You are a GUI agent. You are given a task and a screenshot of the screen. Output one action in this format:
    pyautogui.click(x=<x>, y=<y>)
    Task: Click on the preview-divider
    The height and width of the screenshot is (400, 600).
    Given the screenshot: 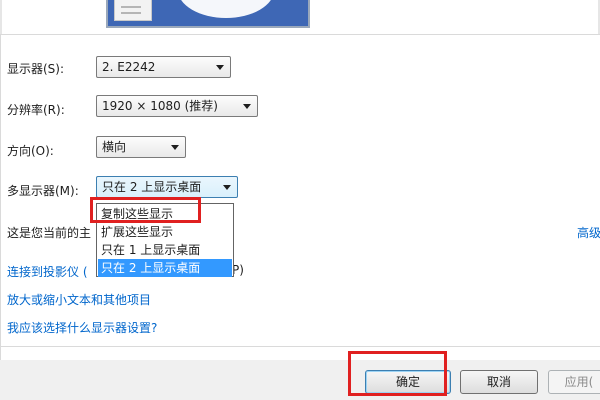 What is the action you would take?
    pyautogui.click(x=300, y=34)
    